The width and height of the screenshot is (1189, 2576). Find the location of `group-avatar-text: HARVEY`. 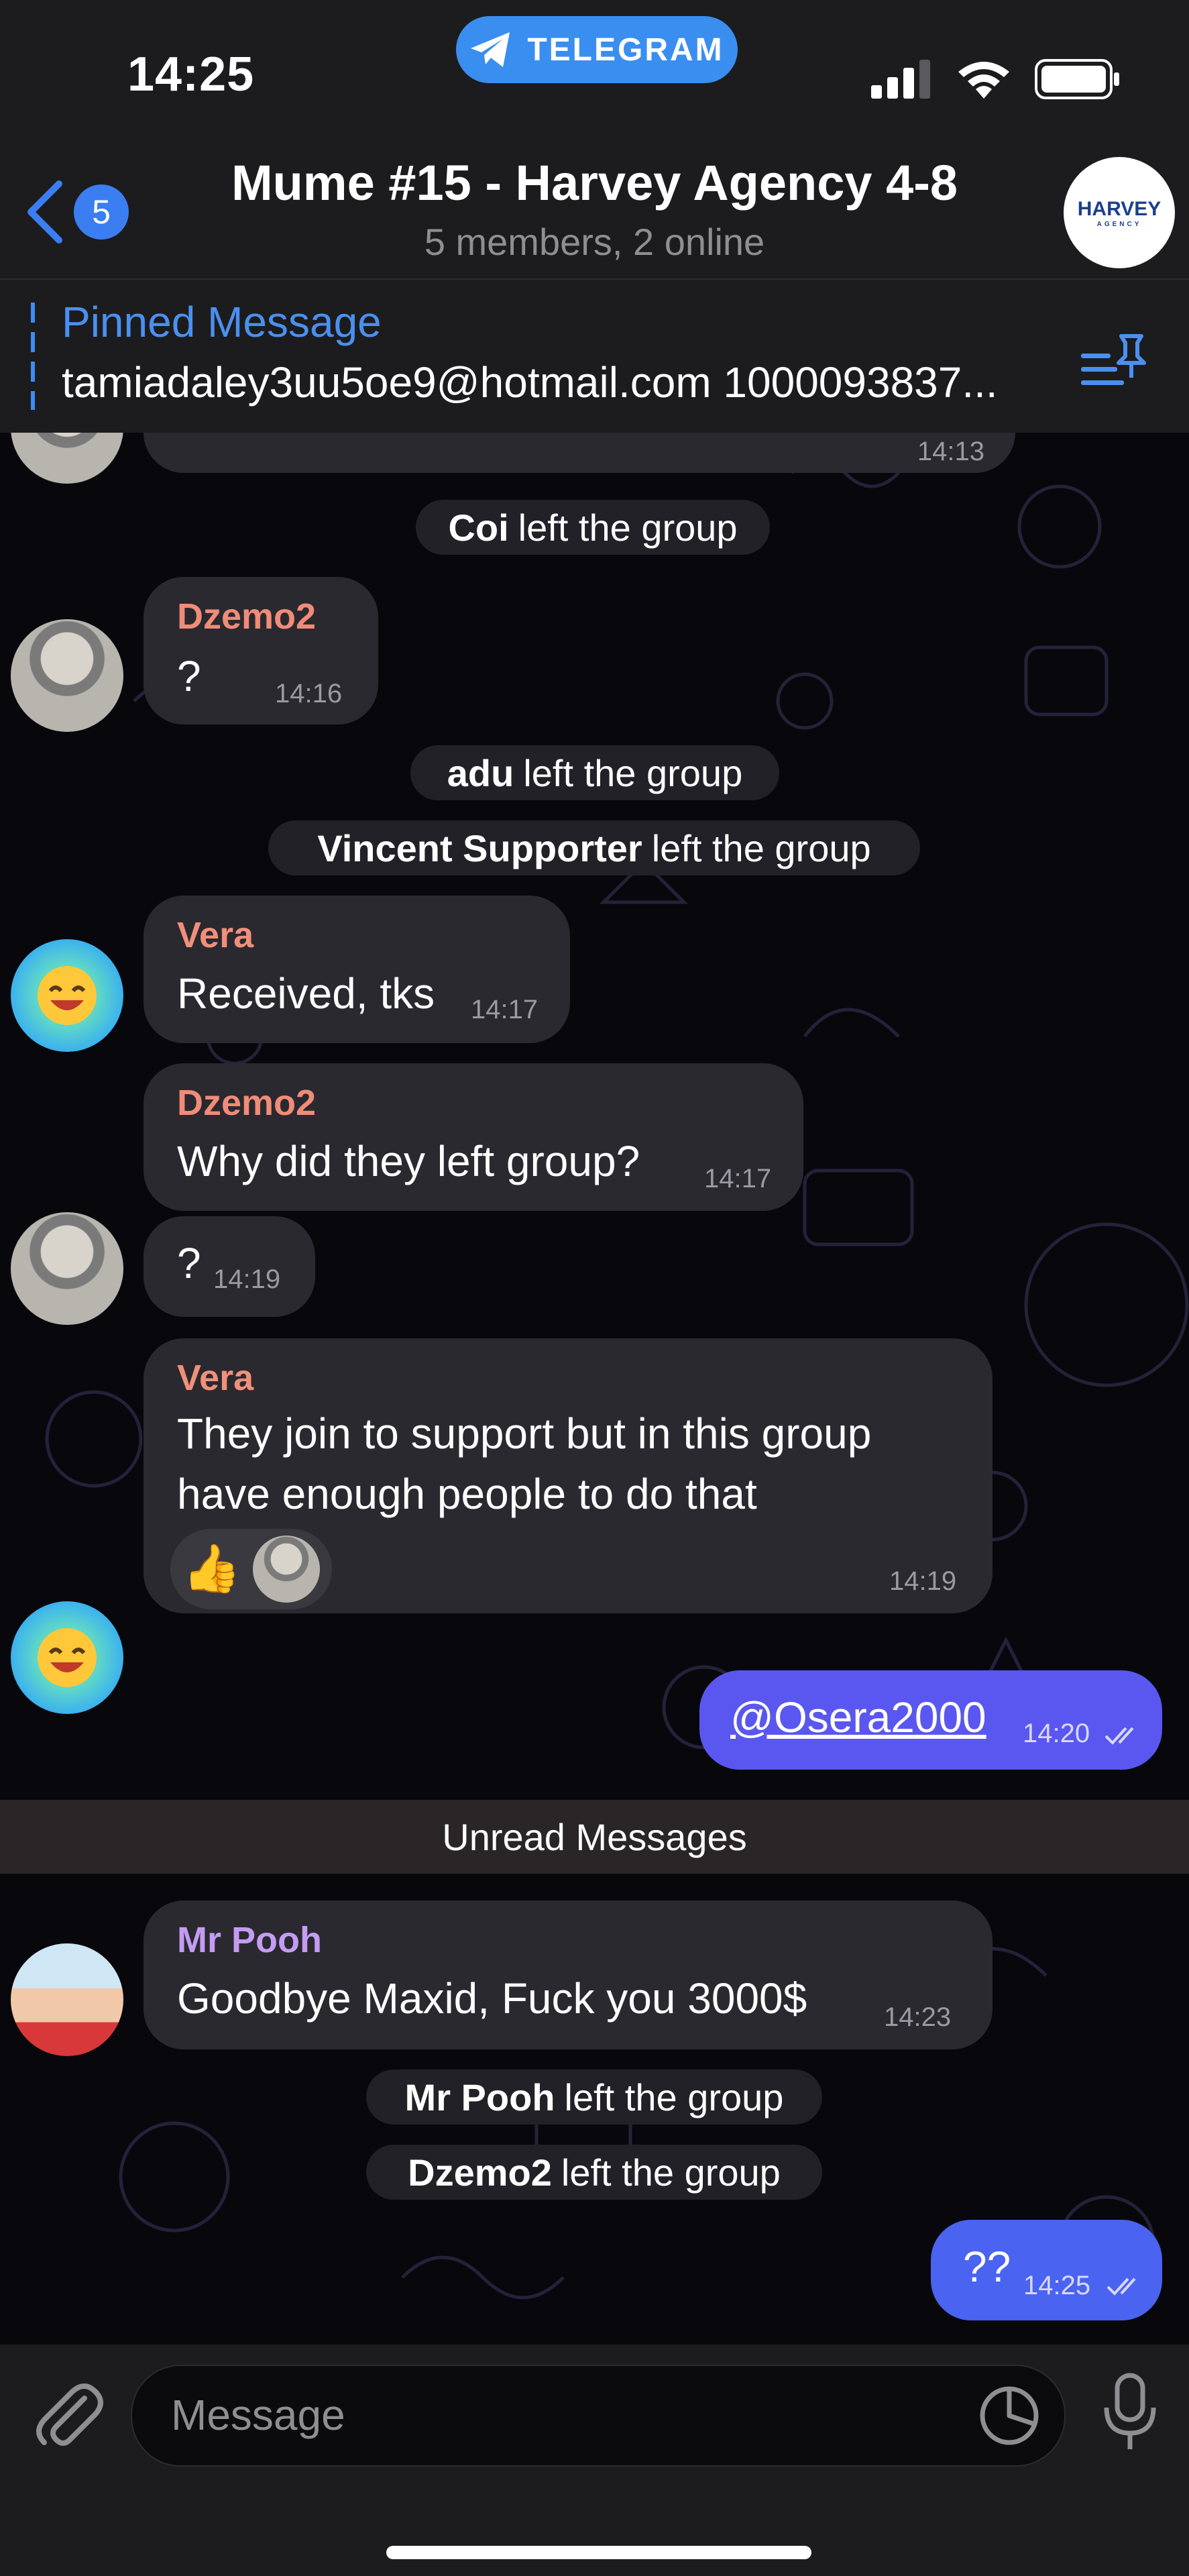

group-avatar-text: HARVEY is located at coordinates (1119, 208).